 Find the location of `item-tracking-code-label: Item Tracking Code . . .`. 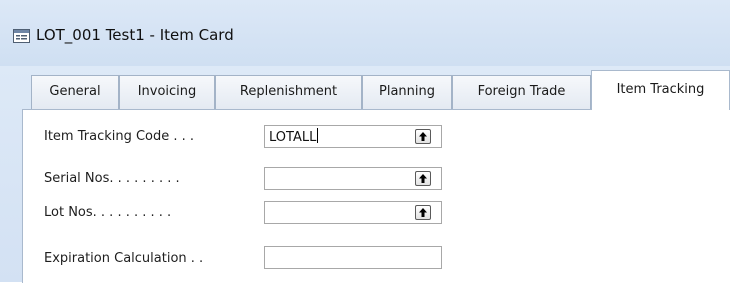

item-tracking-code-label: Item Tracking Code . . . is located at coordinates (119, 136).